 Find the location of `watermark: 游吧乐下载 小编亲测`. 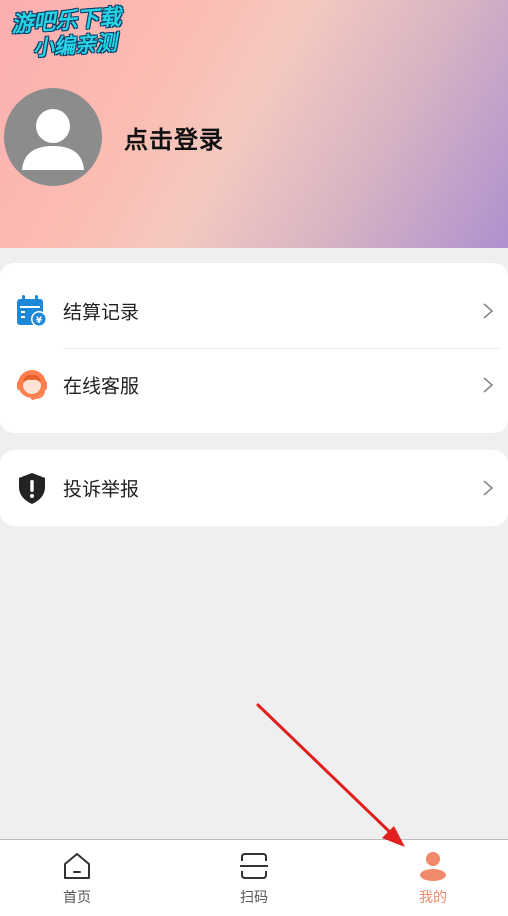

watermark: 游吧乐下载 小编亲测 is located at coordinates (66, 33).